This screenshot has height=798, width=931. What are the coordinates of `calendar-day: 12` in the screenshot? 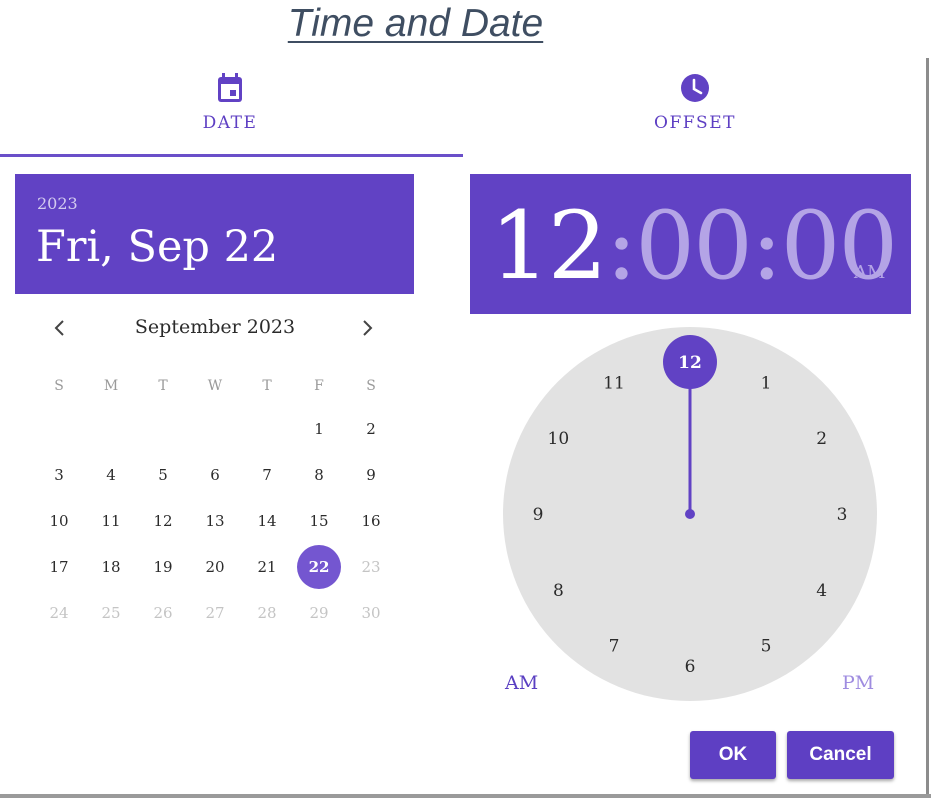 It's located at (163, 521).